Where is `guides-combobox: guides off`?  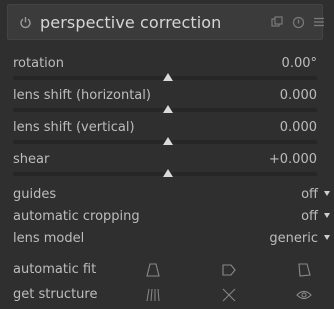
guides-combobox: guides off is located at coordinates (171, 195).